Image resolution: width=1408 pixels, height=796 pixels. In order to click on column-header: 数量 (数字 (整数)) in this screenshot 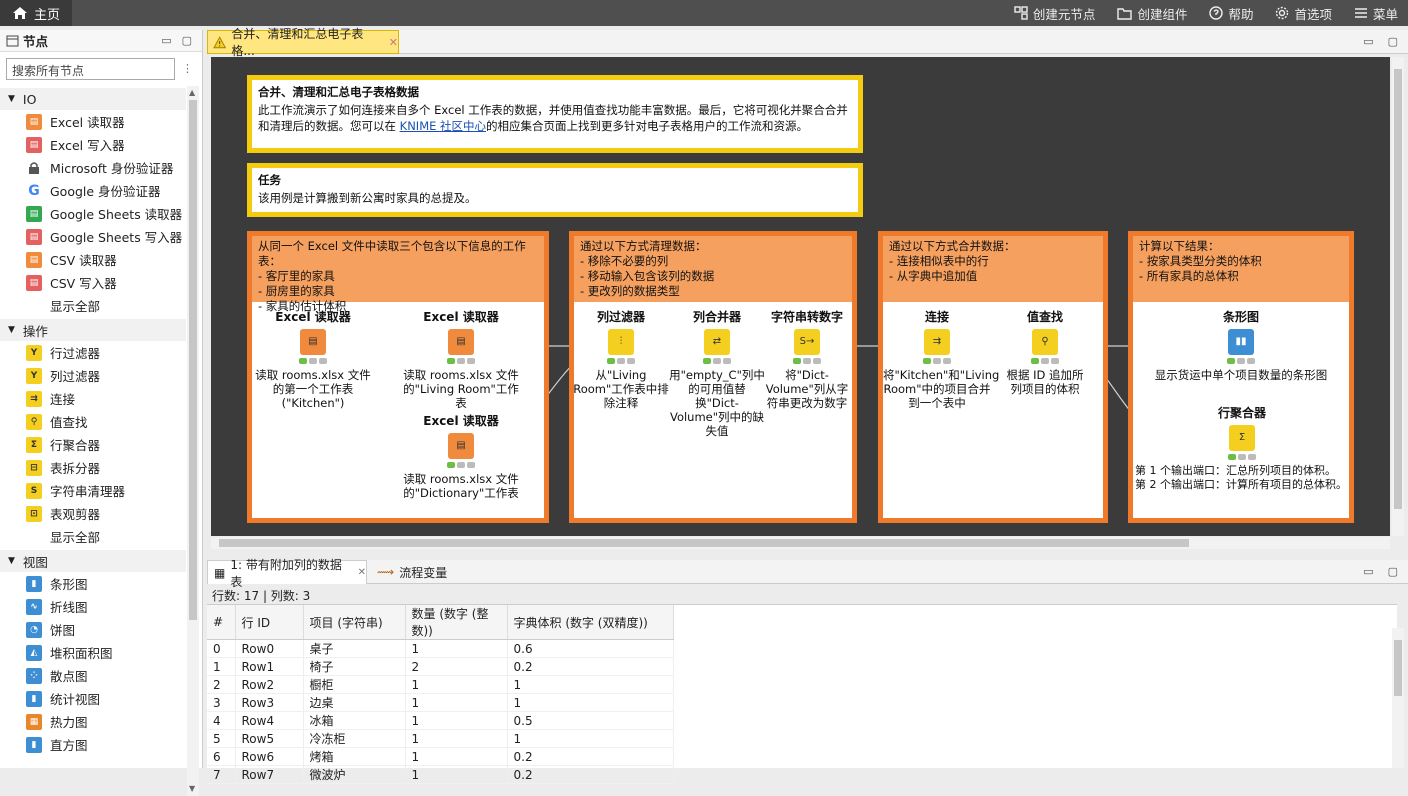, I will do `click(456, 622)`.